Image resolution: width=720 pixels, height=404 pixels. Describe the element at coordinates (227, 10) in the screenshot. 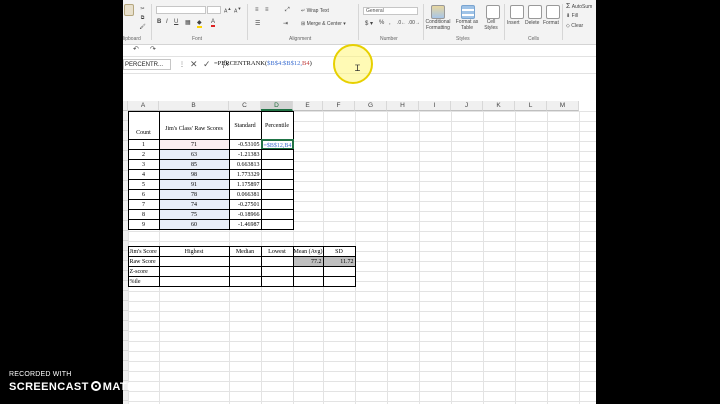

I see `grow-font-icon: A▲` at that location.